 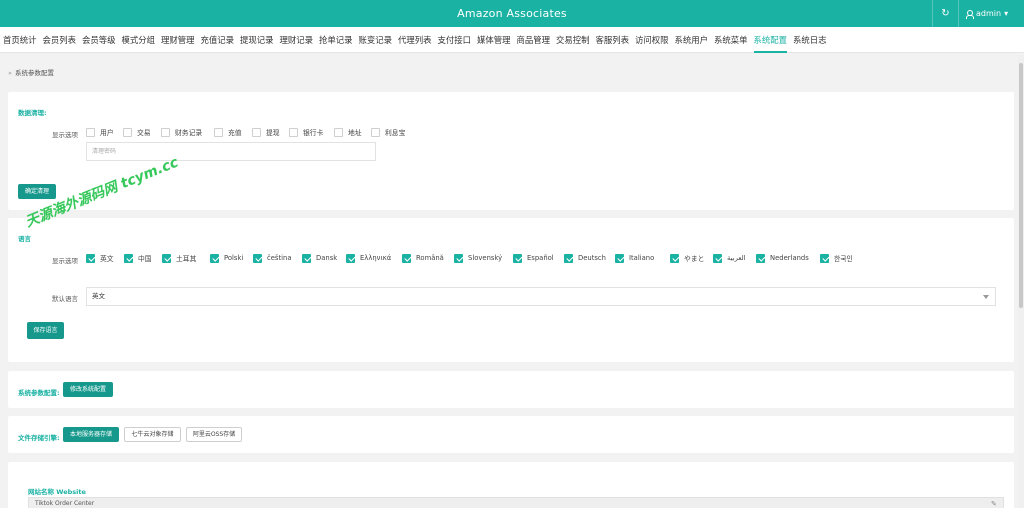 What do you see at coordinates (98, 296) in the screenshot?
I see `default-language-value: 英文` at bounding box center [98, 296].